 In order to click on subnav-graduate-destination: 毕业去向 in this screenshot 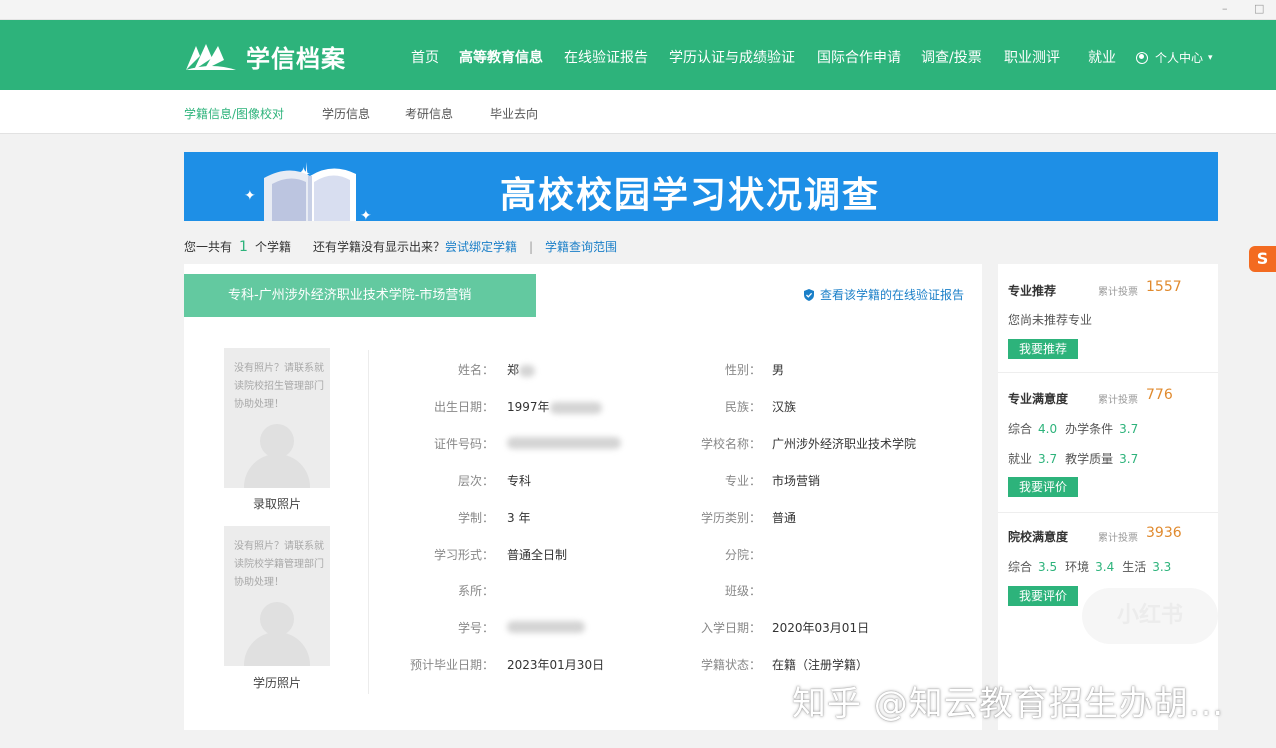, I will do `click(514, 113)`.